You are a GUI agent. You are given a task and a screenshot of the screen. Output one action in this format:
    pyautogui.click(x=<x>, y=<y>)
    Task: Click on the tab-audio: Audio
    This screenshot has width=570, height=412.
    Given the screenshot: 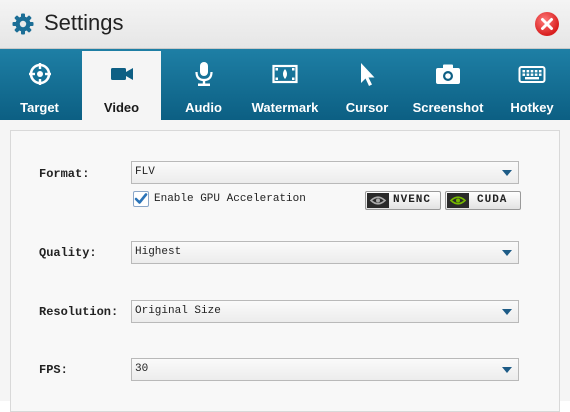 What is the action you would take?
    pyautogui.click(x=203, y=84)
    